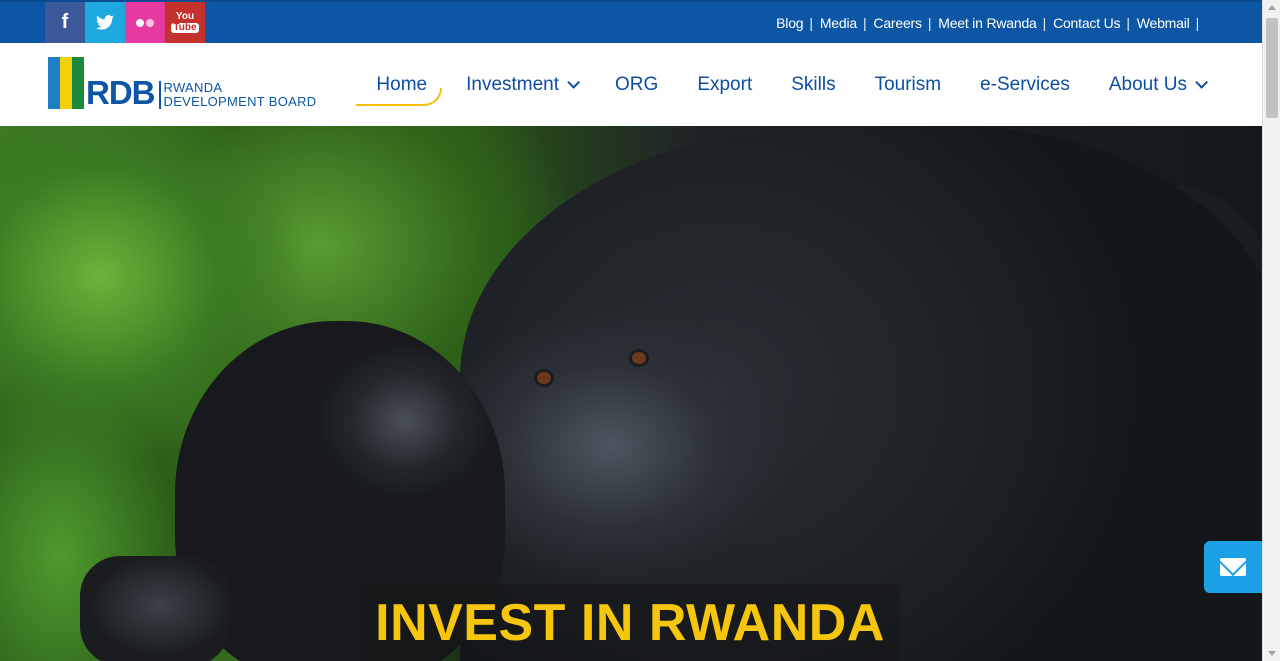  I want to click on twitter-icon, so click(105, 22).